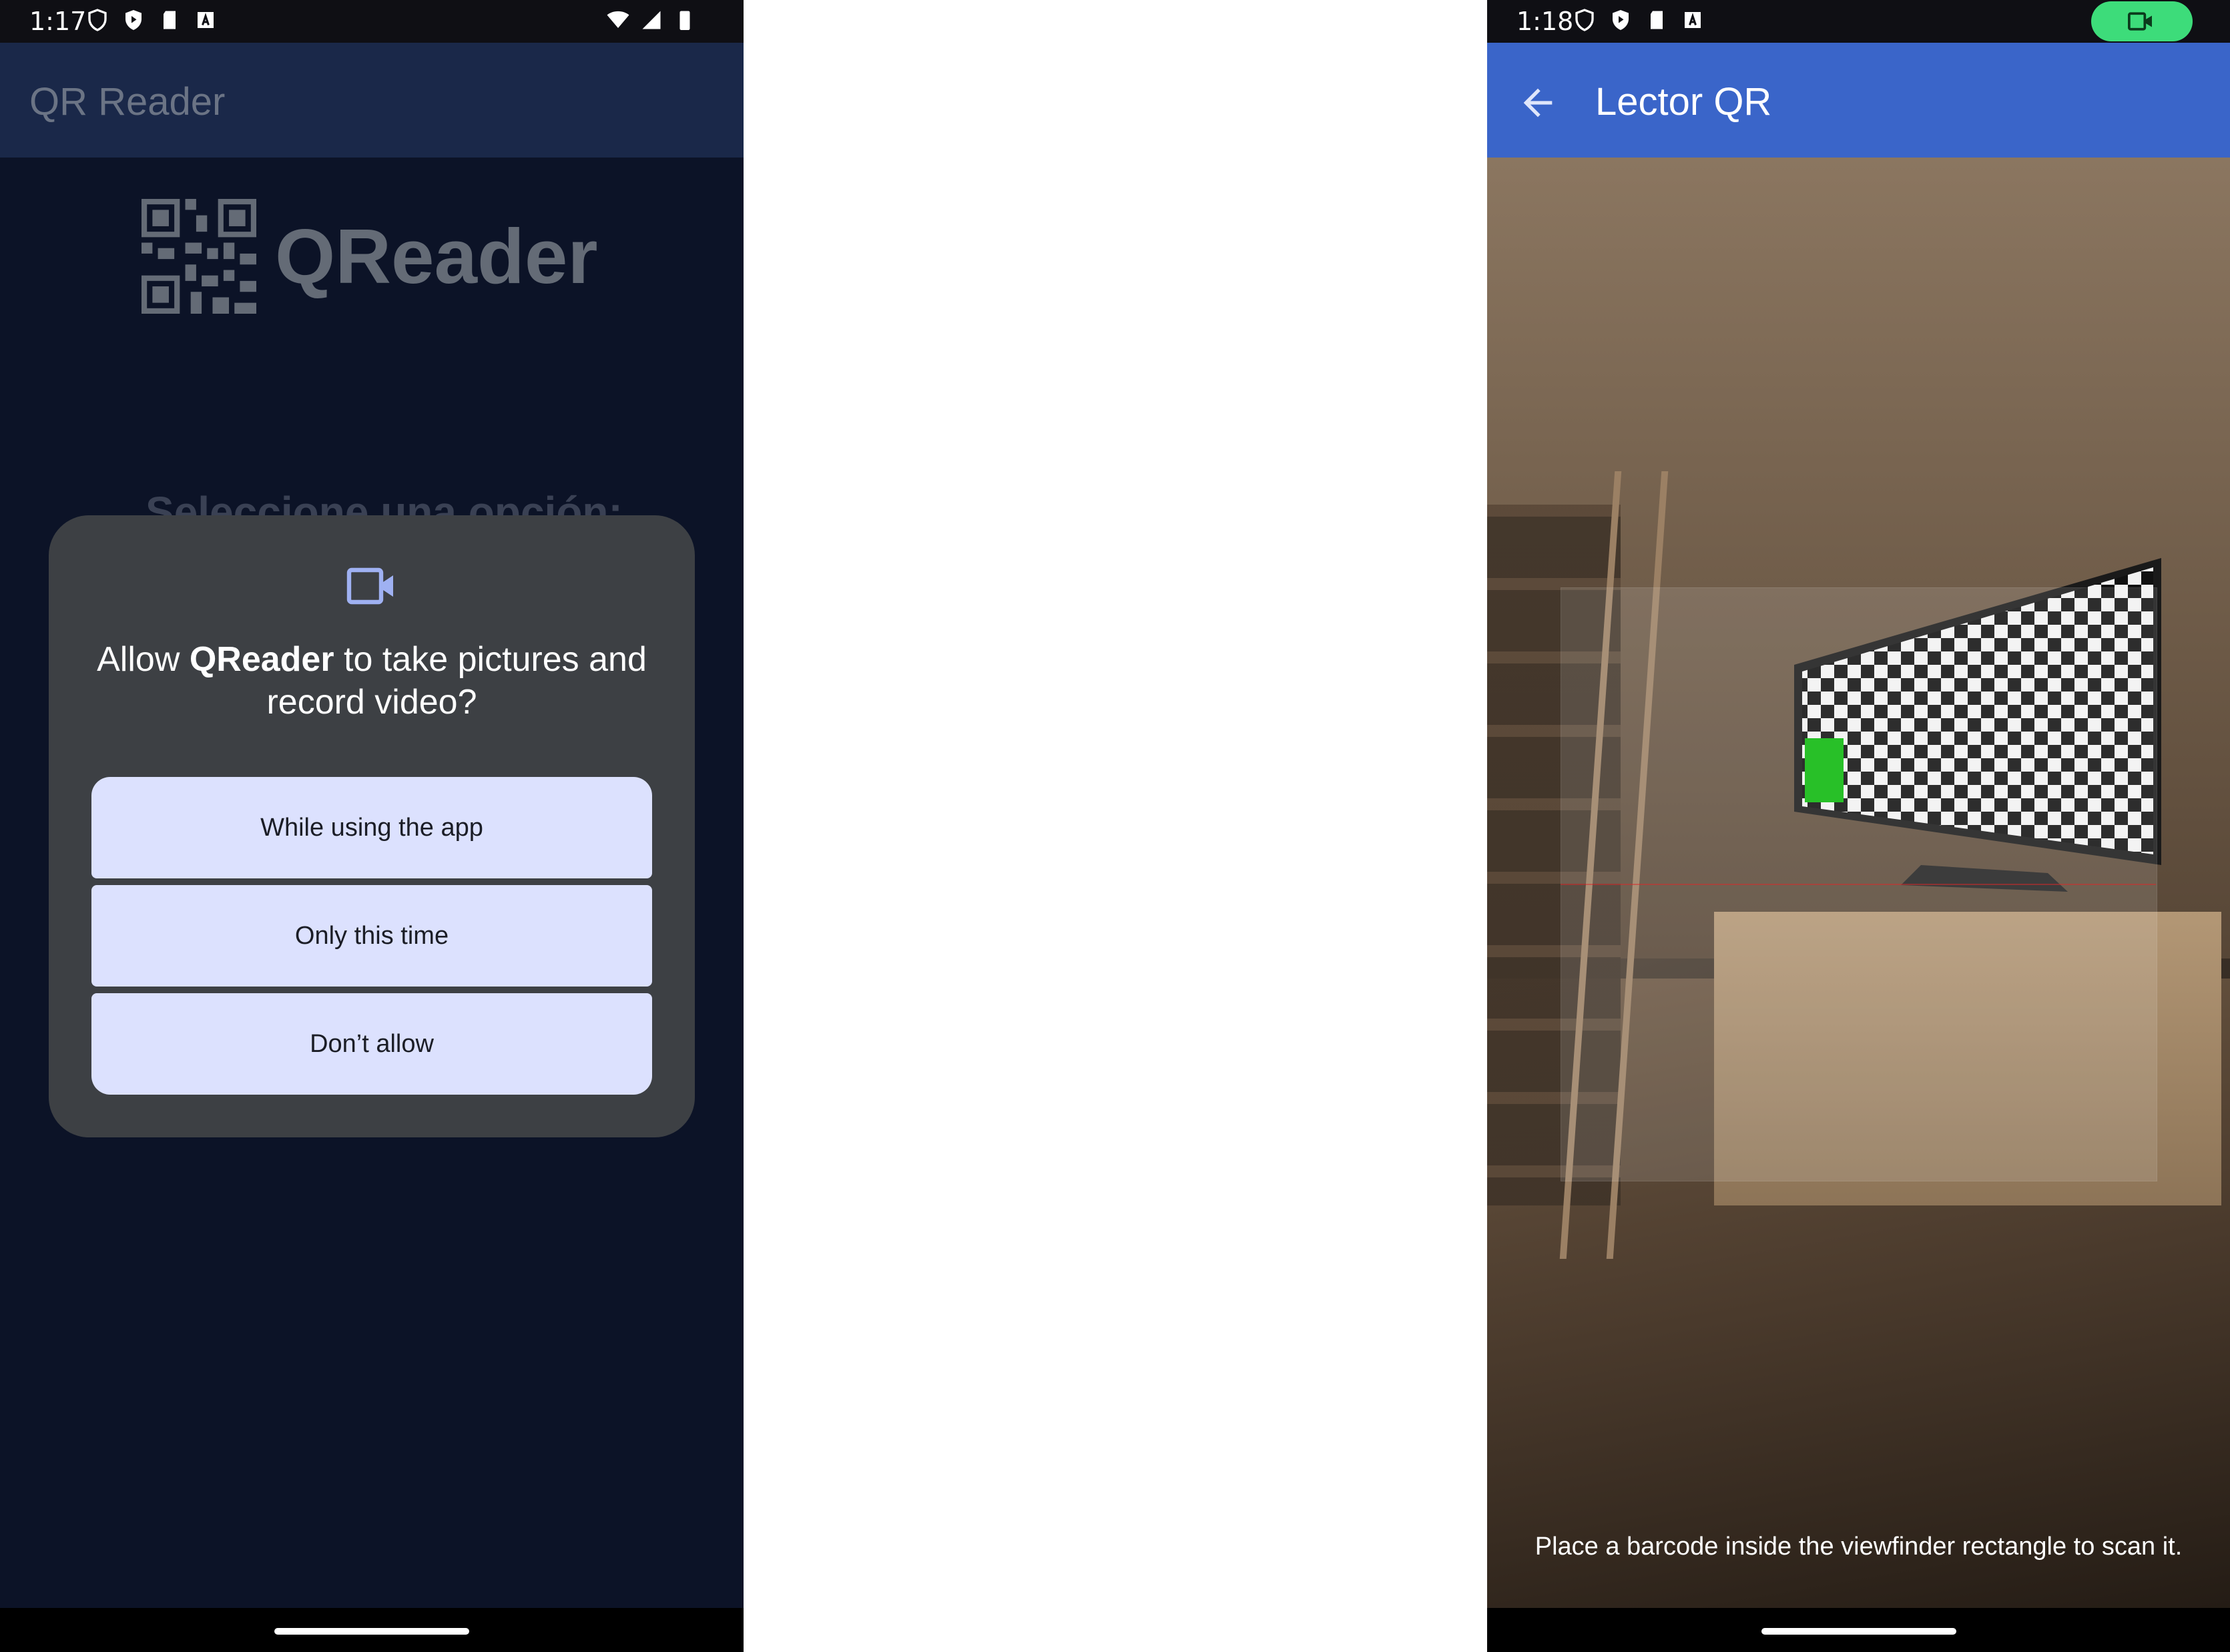 Image resolution: width=2230 pixels, height=1652 pixels. Describe the element at coordinates (372, 100) in the screenshot. I see `app-bar: QR Reader` at that location.